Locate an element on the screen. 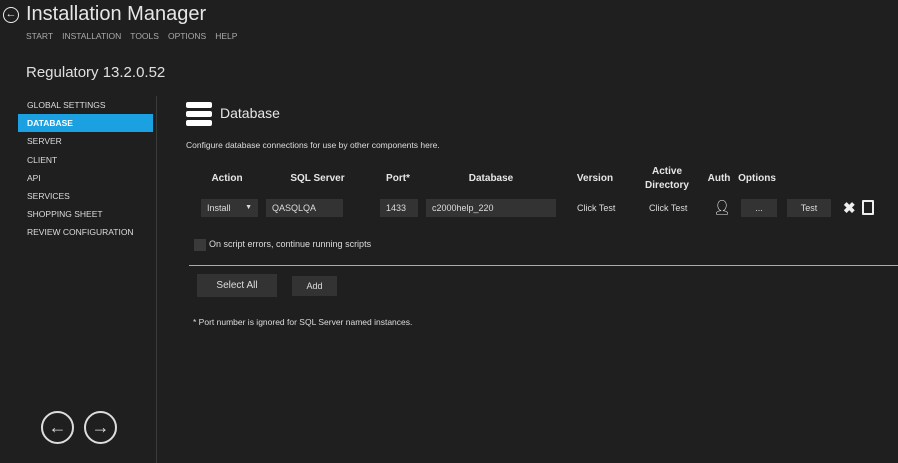  sidebar-item-services: SERVICES is located at coordinates (85, 196).